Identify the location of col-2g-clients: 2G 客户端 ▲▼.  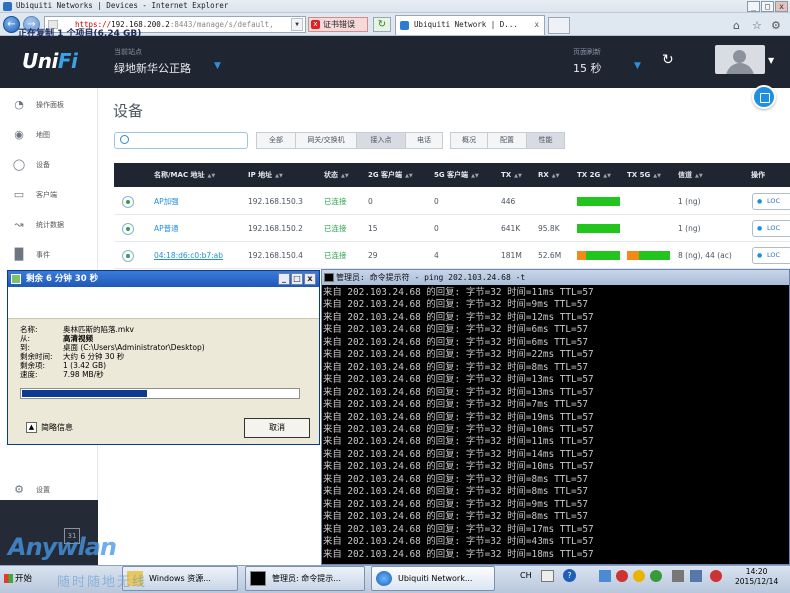
(390, 175).